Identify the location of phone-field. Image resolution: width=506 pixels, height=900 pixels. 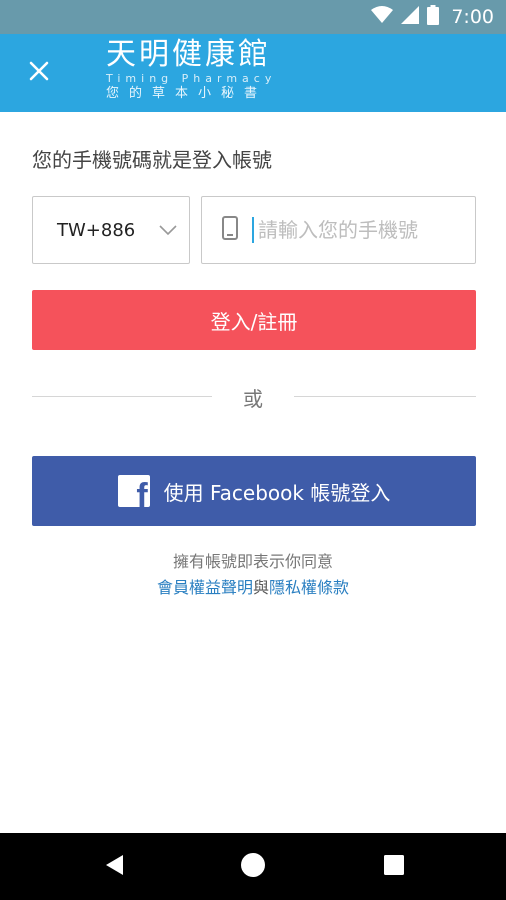
(338, 230).